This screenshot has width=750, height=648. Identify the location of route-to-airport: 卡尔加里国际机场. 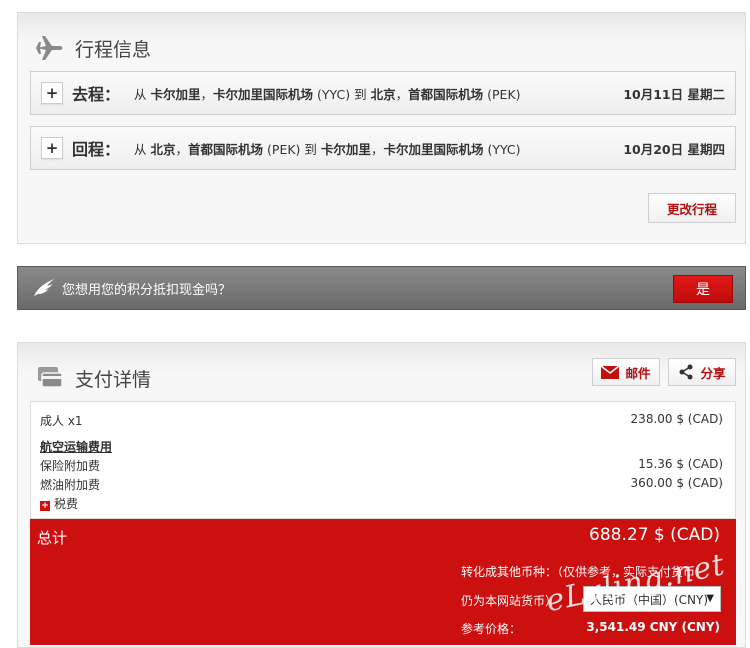
(433, 149).